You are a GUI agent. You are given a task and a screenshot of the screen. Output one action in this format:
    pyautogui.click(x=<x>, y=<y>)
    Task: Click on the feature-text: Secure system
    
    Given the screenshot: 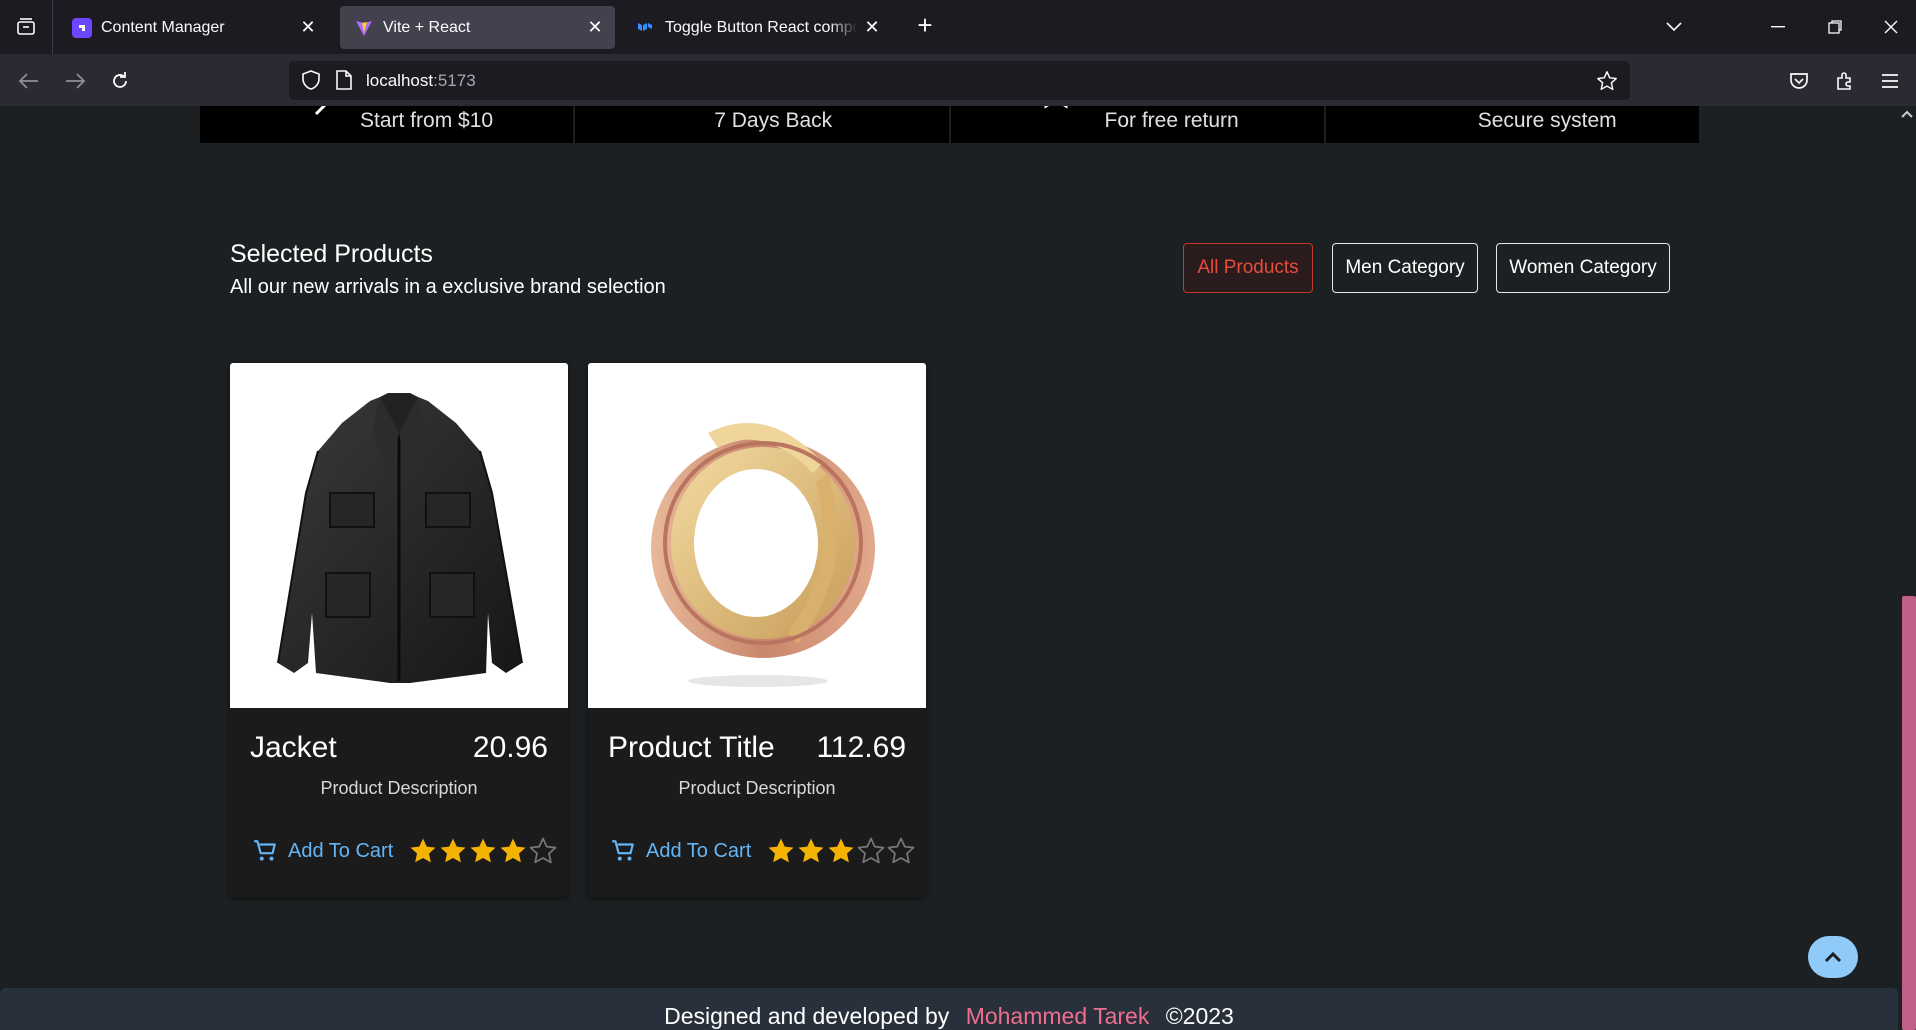 What is the action you would take?
    pyautogui.click(x=1547, y=120)
    